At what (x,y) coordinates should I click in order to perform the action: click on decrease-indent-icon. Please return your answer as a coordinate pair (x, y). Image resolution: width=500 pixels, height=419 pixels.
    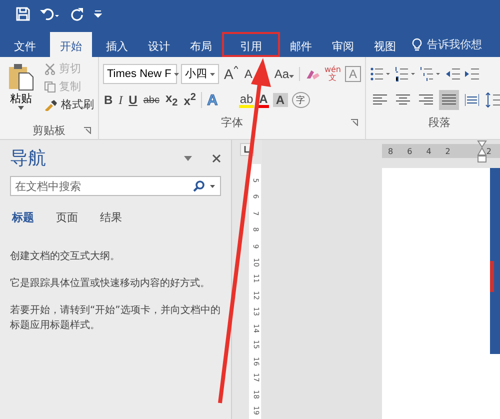
    Looking at the image, I should click on (453, 74).